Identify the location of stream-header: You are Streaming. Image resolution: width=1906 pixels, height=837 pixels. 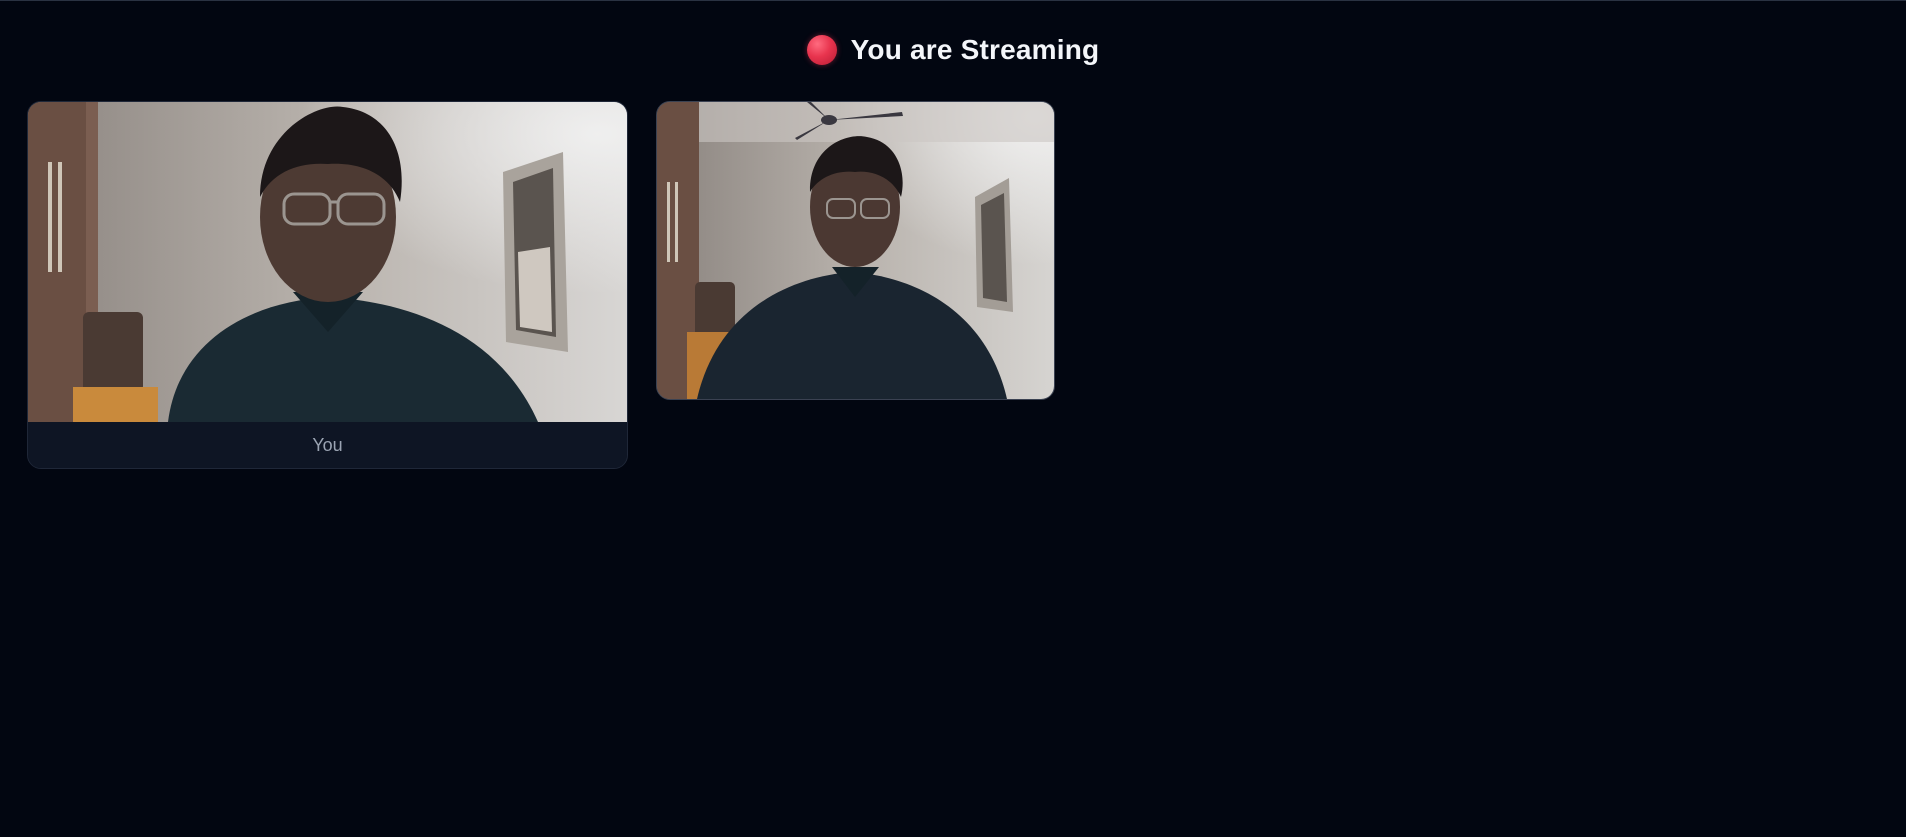
(953, 50).